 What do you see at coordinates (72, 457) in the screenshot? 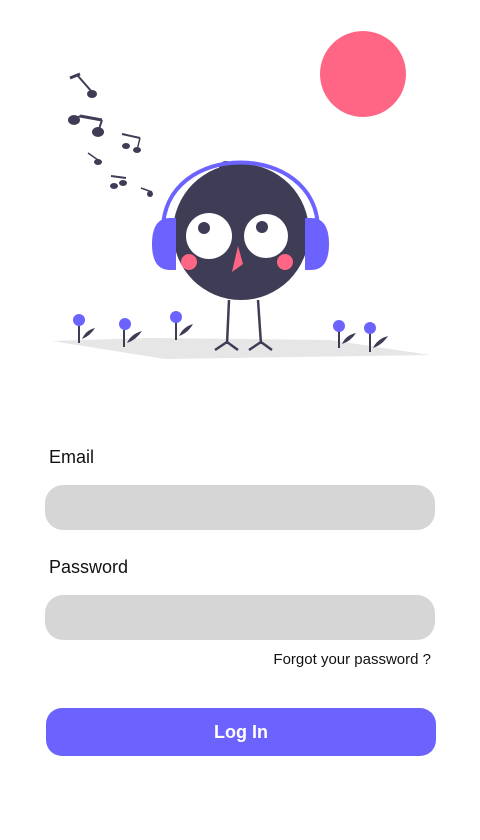
I see `email-label: Email` at bounding box center [72, 457].